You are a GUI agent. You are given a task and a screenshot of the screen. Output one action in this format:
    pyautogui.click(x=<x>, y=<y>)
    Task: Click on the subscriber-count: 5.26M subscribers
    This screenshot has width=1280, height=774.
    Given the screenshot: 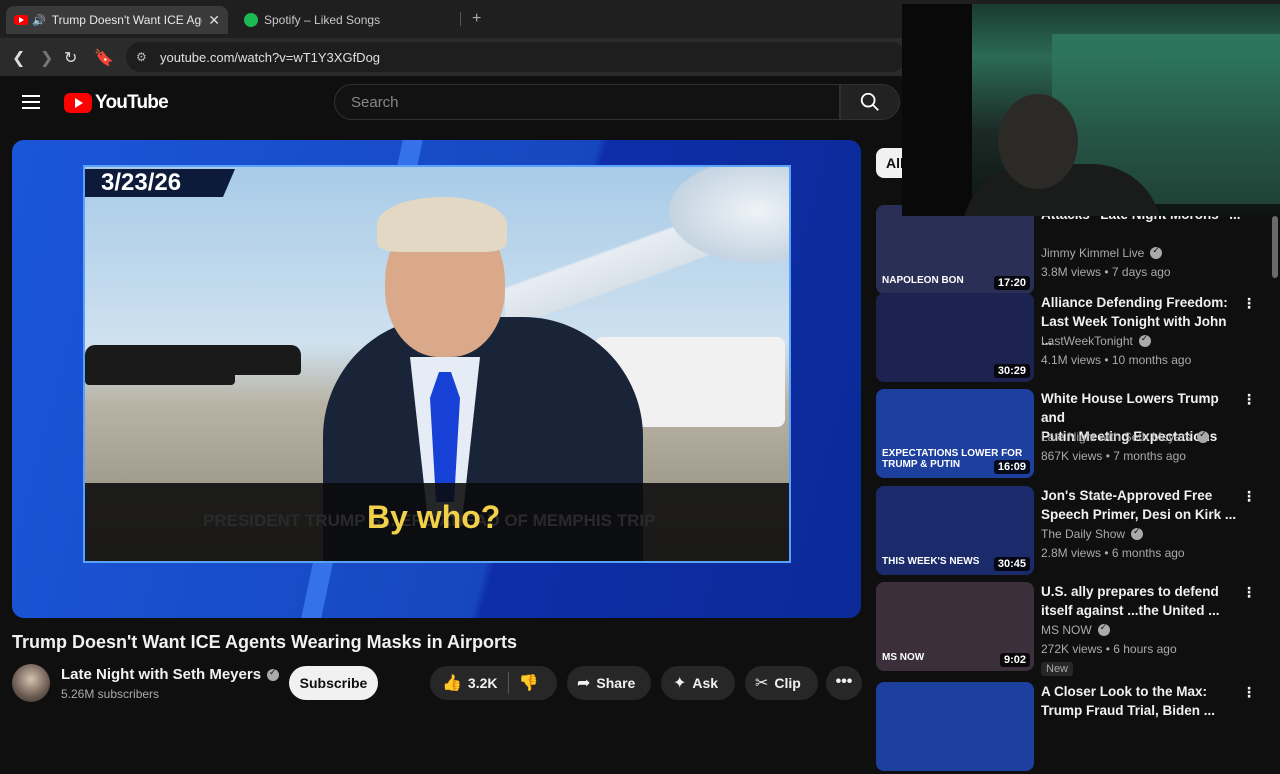 What is the action you would take?
    pyautogui.click(x=110, y=694)
    